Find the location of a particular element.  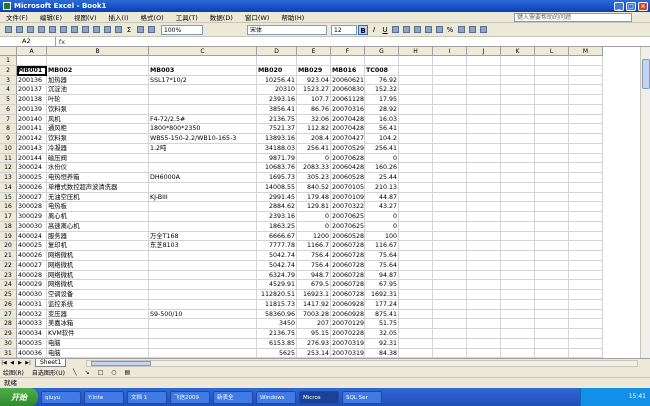

save-icon is located at coordinates (30, 30).